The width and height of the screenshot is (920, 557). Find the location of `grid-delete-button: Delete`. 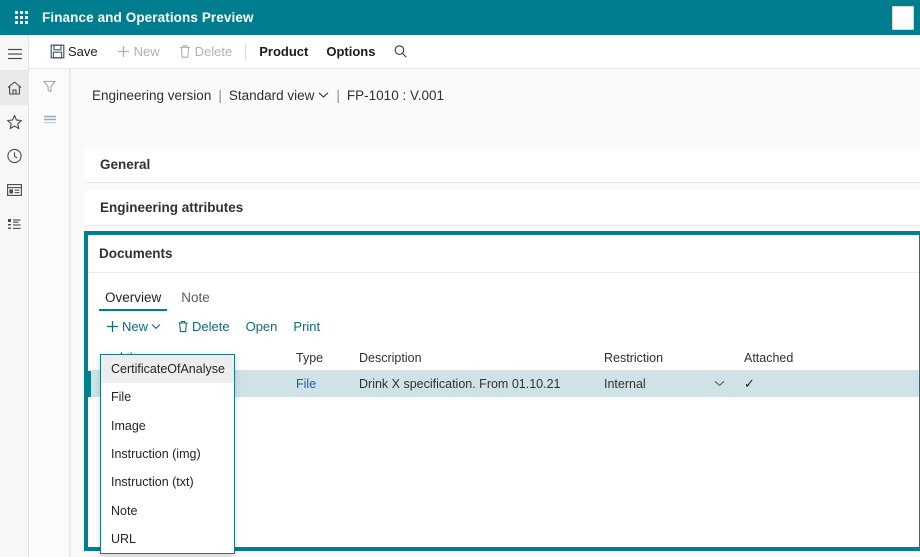

grid-delete-button: Delete is located at coordinates (203, 326).